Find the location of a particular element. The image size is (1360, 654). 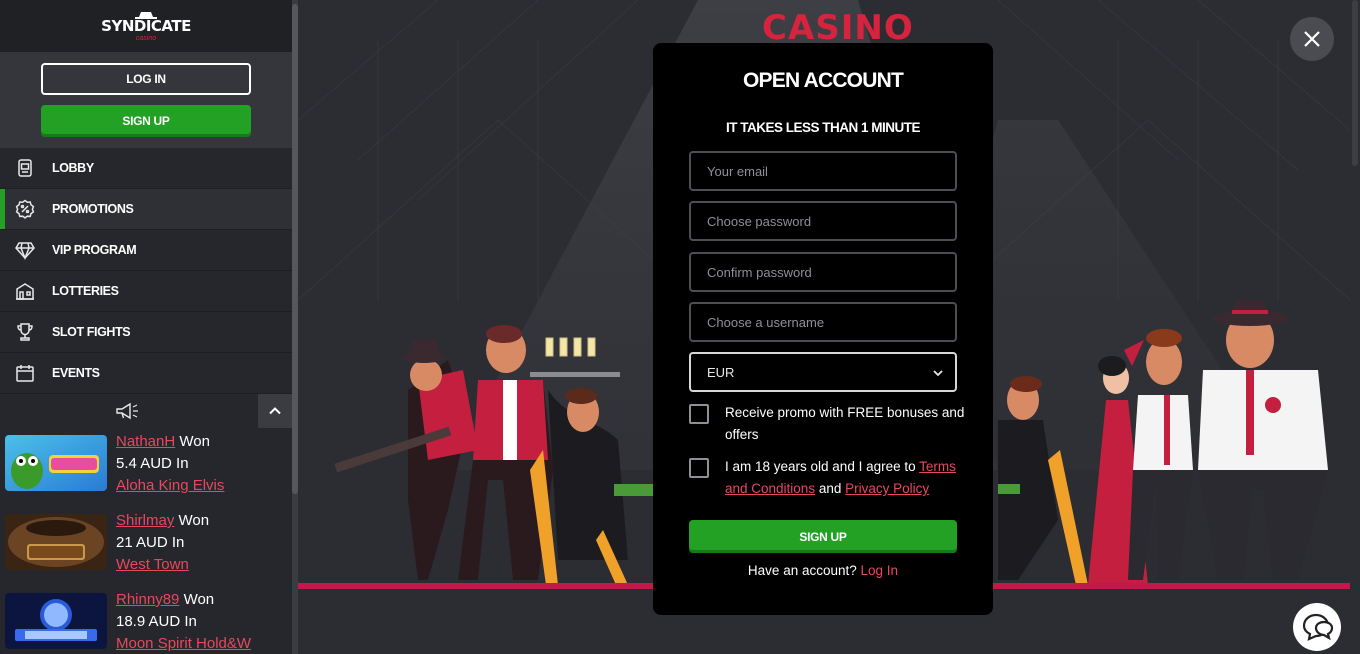

have-account-line: Have an account? Log In is located at coordinates (823, 570).